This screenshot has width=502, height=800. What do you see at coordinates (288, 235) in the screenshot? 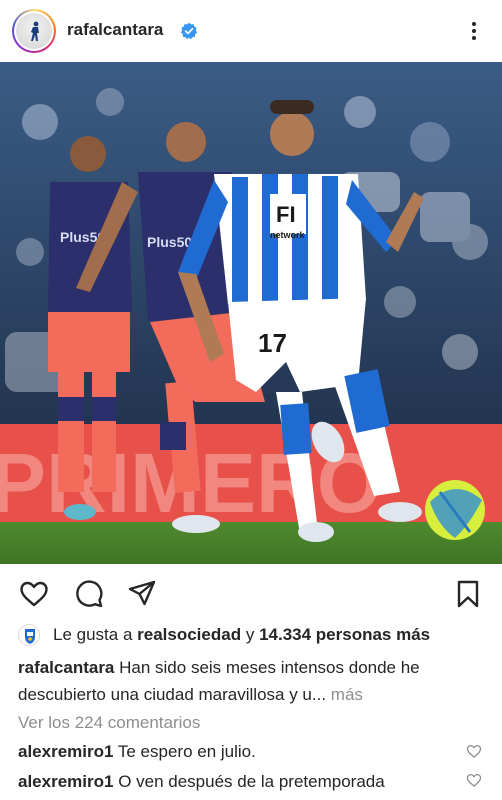
I see `svg-text: network` at bounding box center [288, 235].